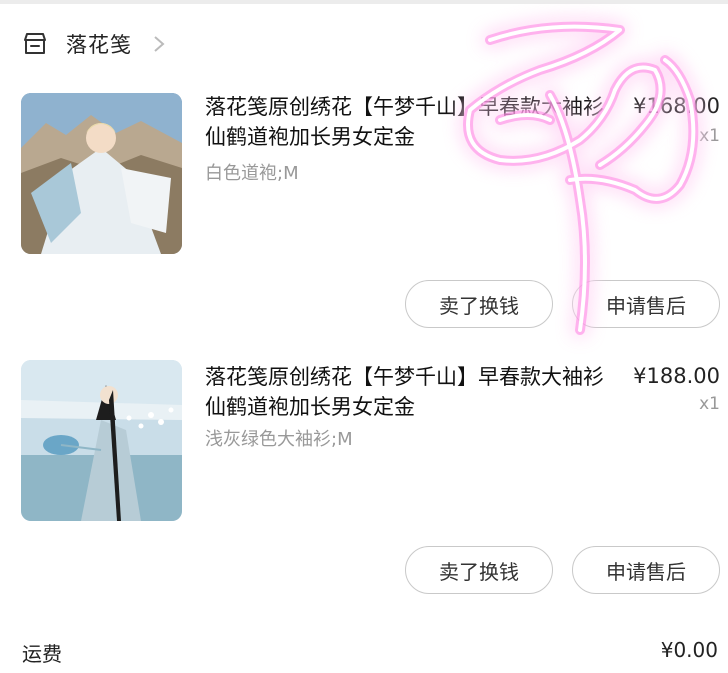 The height and width of the screenshot is (673, 728). Describe the element at coordinates (676, 106) in the screenshot. I see `product-price: ¥168.00` at that location.